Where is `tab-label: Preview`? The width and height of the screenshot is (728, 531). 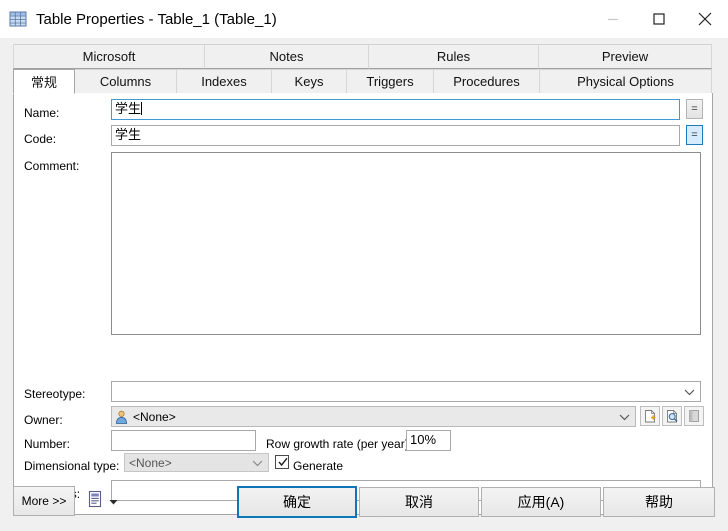 tab-label: Preview is located at coordinates (625, 56).